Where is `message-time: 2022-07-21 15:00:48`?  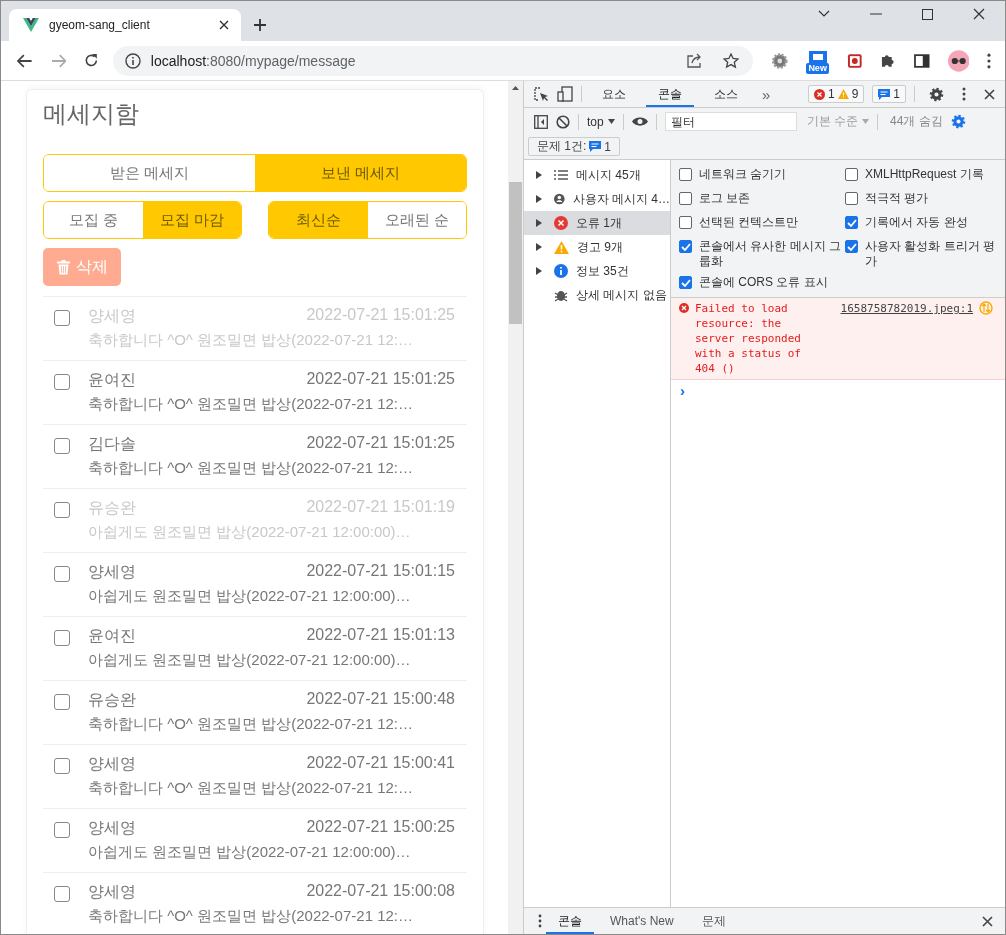 message-time: 2022-07-21 15:00:48 is located at coordinates (380, 699).